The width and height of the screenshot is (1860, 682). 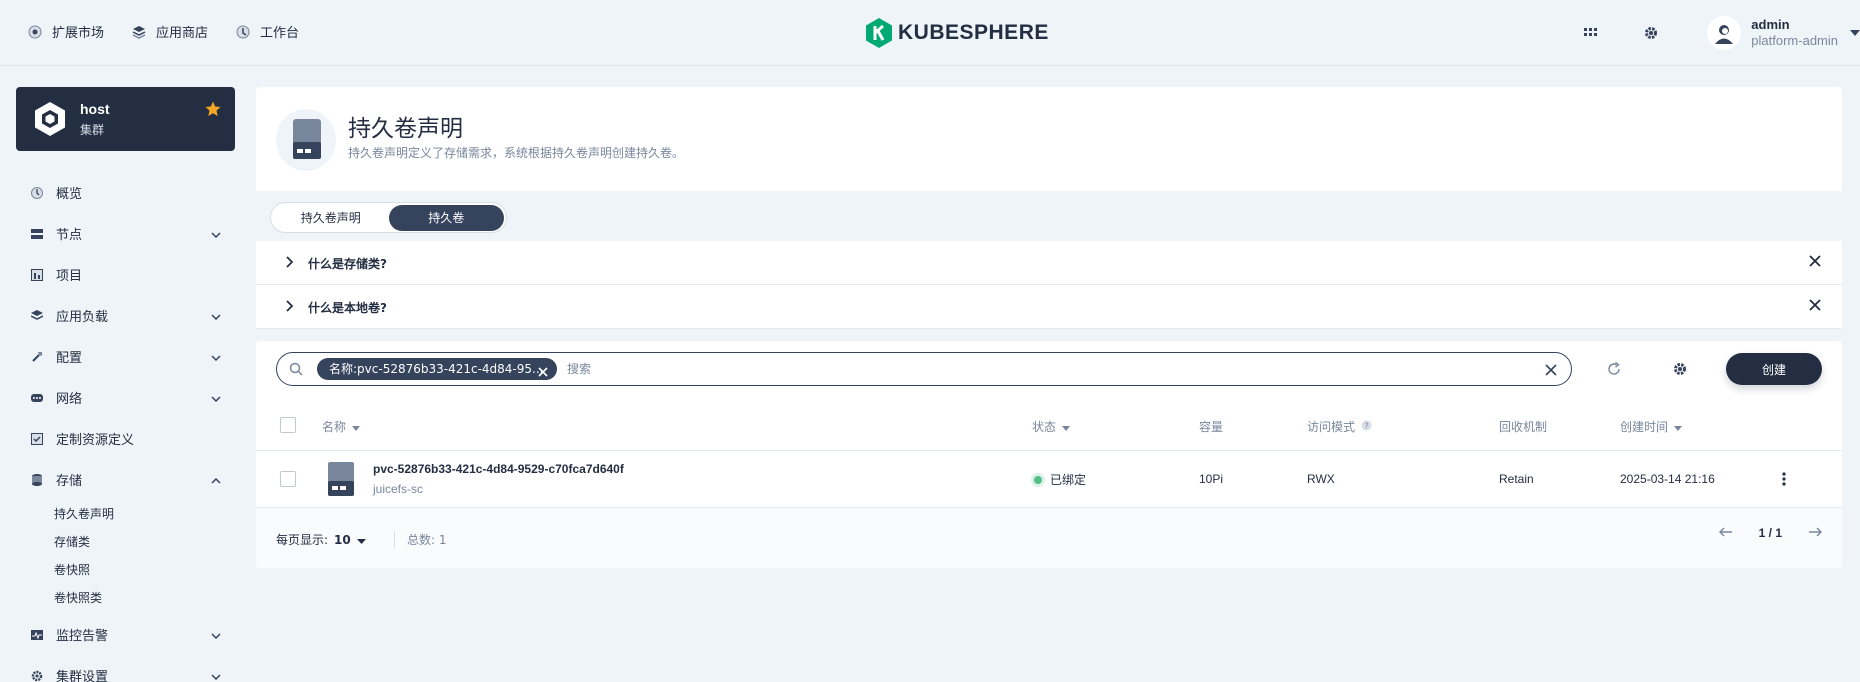 What do you see at coordinates (1321, 479) in the screenshot?
I see `access-mode-value: RWX` at bounding box center [1321, 479].